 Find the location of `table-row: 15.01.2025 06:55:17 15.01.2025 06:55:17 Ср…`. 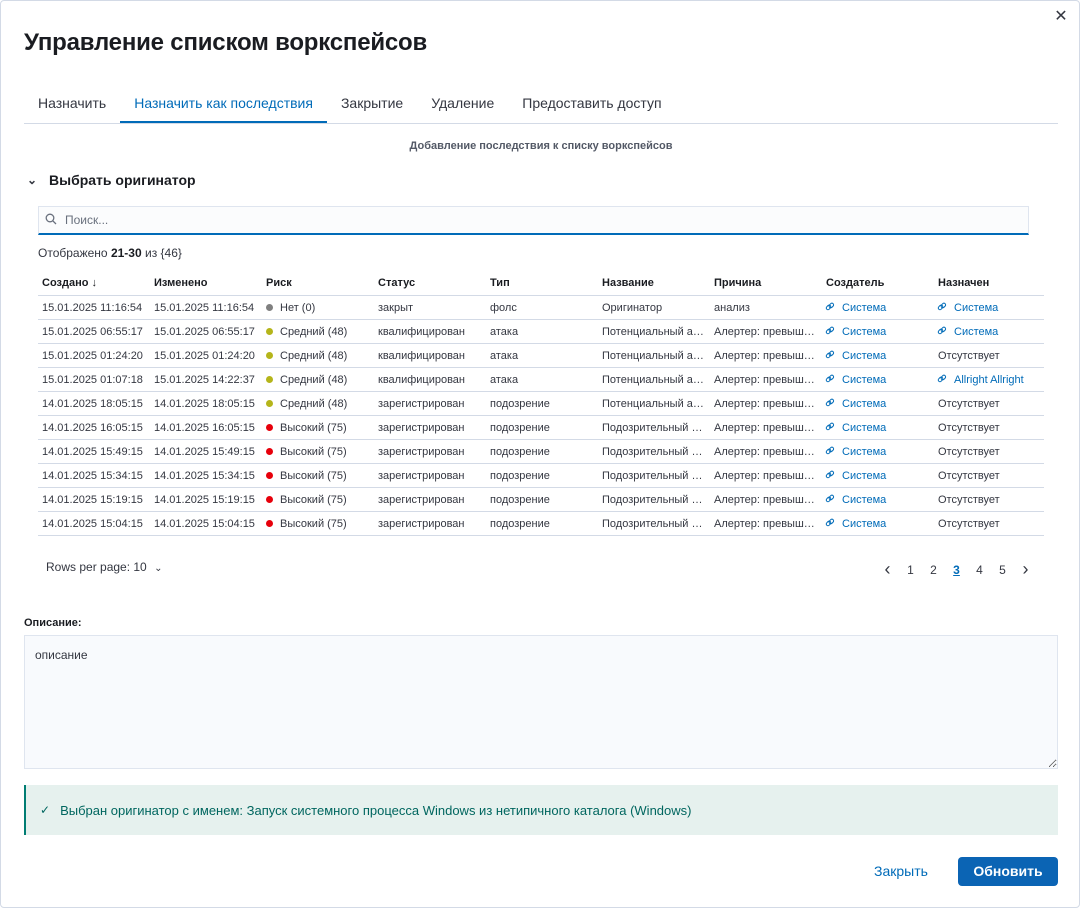

table-row: 15.01.2025 06:55:17 15.01.2025 06:55:17 Ср… is located at coordinates (541, 331).